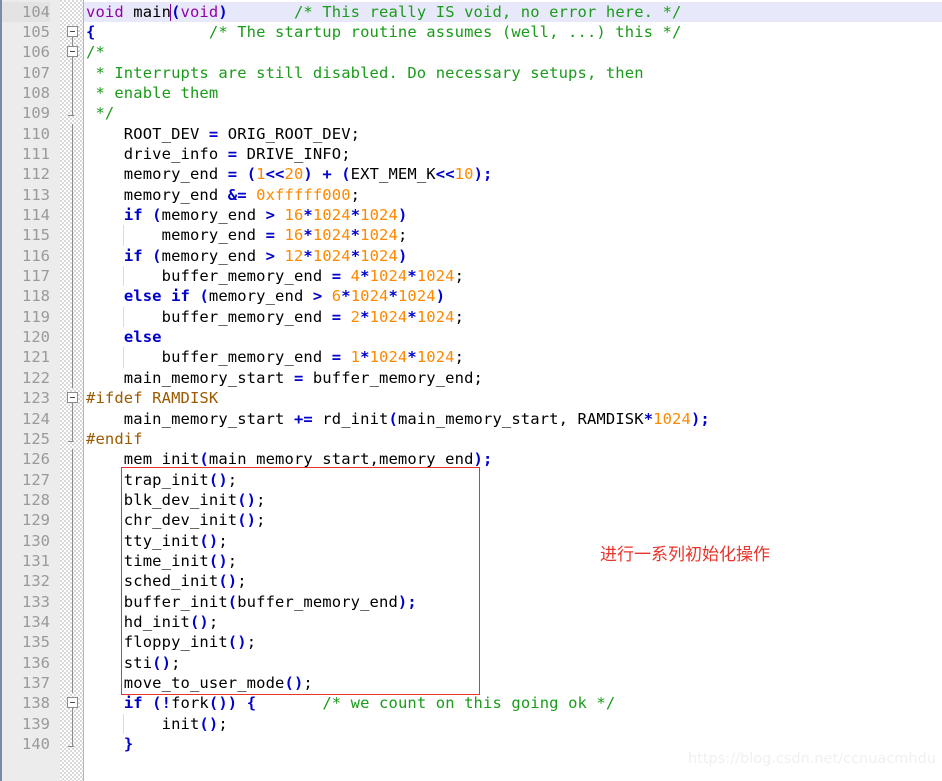 The image size is (942, 781). I want to click on code-line: 119 buffer_memory_end = 2*1024*1024;, so click(471, 317).